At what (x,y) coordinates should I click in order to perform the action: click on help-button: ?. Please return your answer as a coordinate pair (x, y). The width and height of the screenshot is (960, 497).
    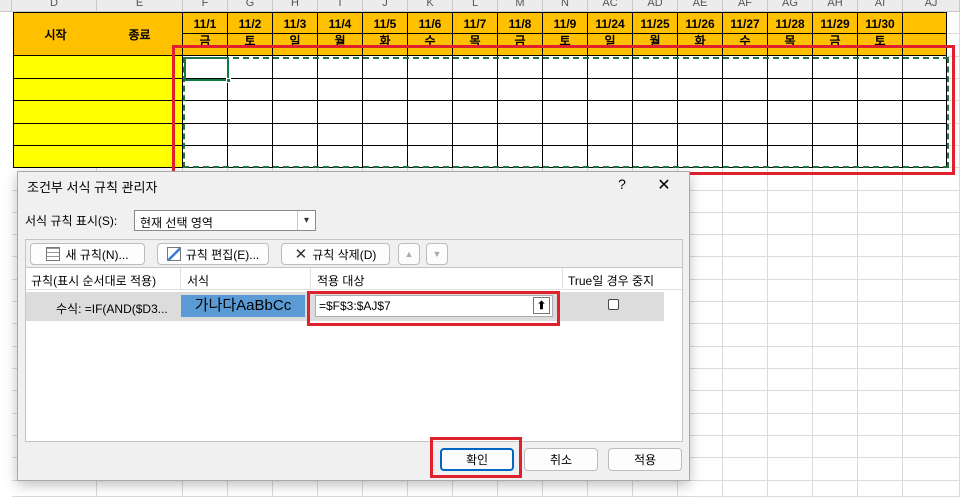
    Looking at the image, I should click on (622, 184).